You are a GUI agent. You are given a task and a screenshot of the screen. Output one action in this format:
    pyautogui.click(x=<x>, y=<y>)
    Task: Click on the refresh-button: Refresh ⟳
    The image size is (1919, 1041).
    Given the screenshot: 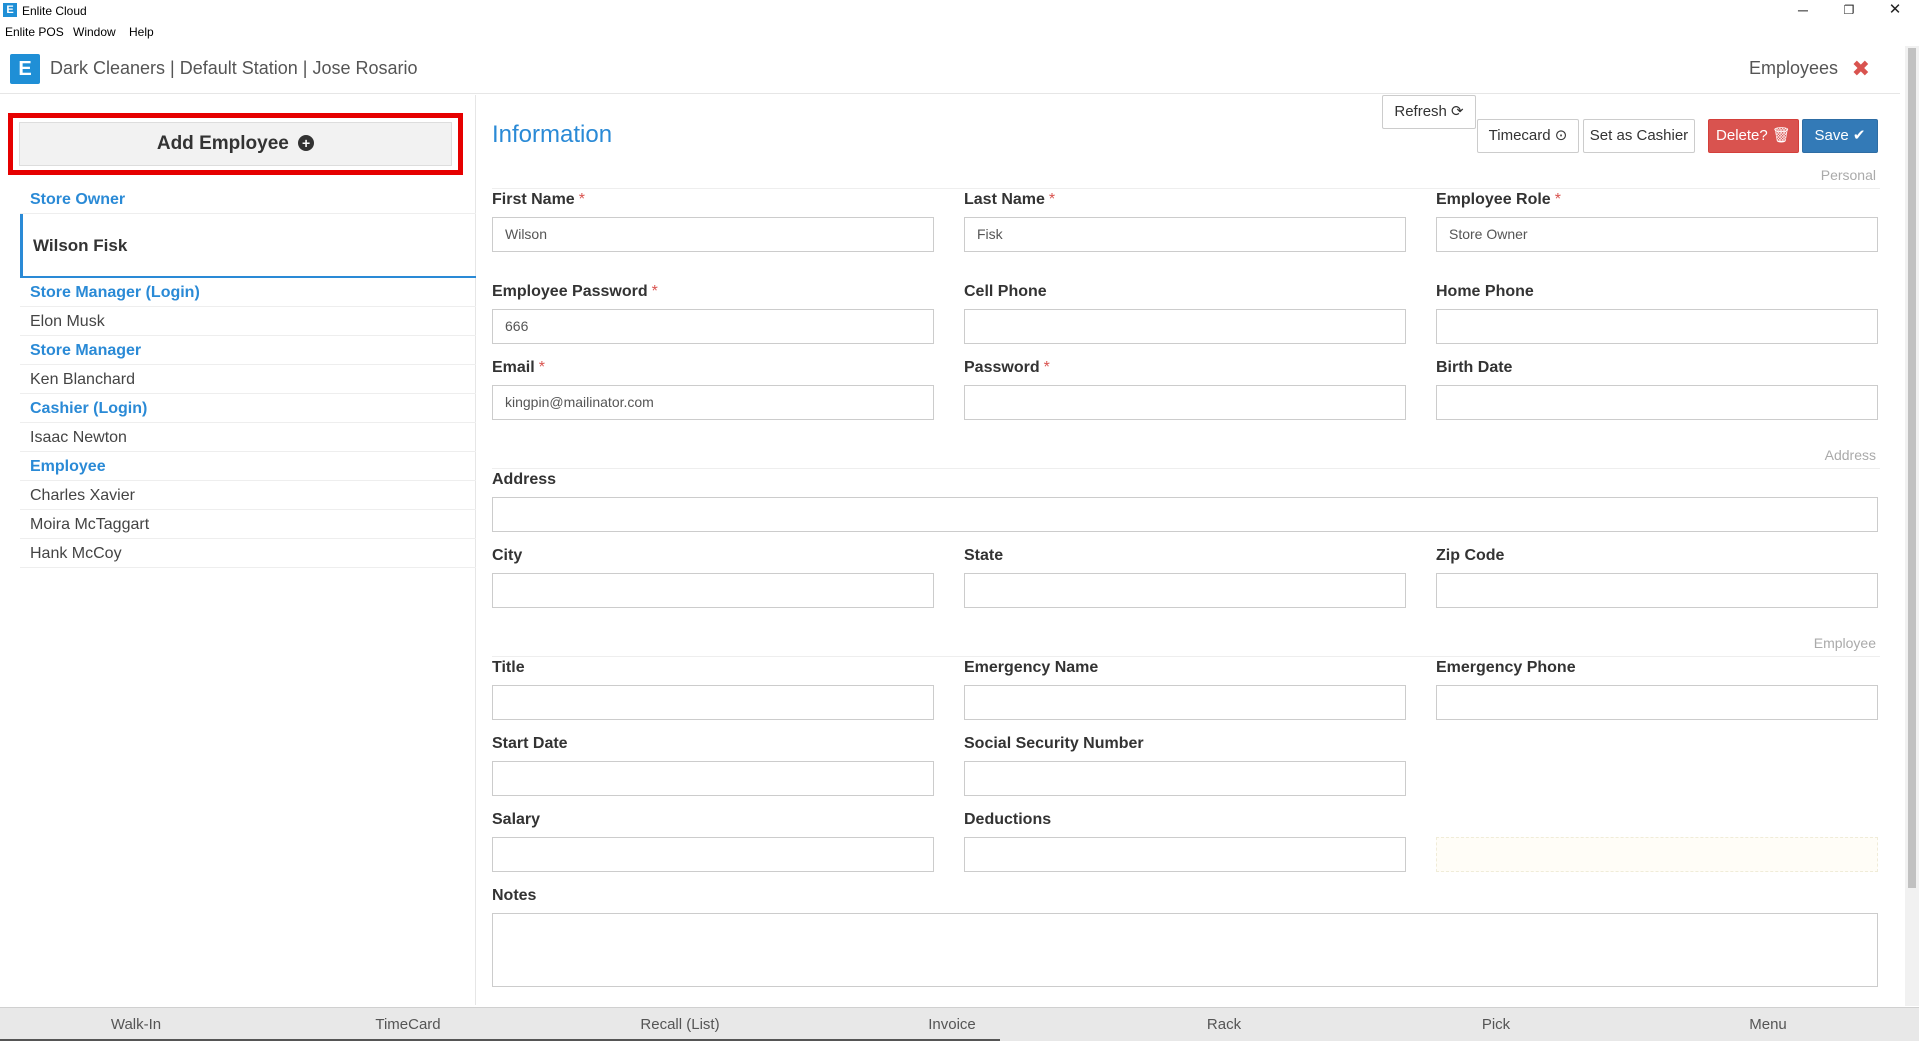 What is the action you would take?
    pyautogui.click(x=1429, y=112)
    